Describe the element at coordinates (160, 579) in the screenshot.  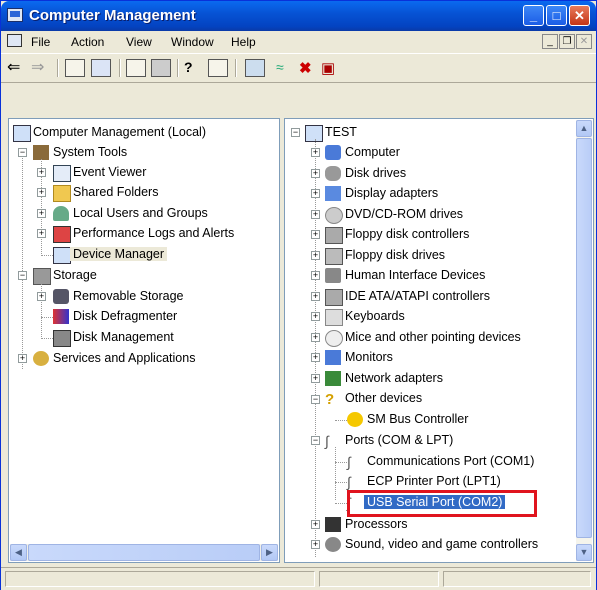
I see `status-cell-main` at that location.